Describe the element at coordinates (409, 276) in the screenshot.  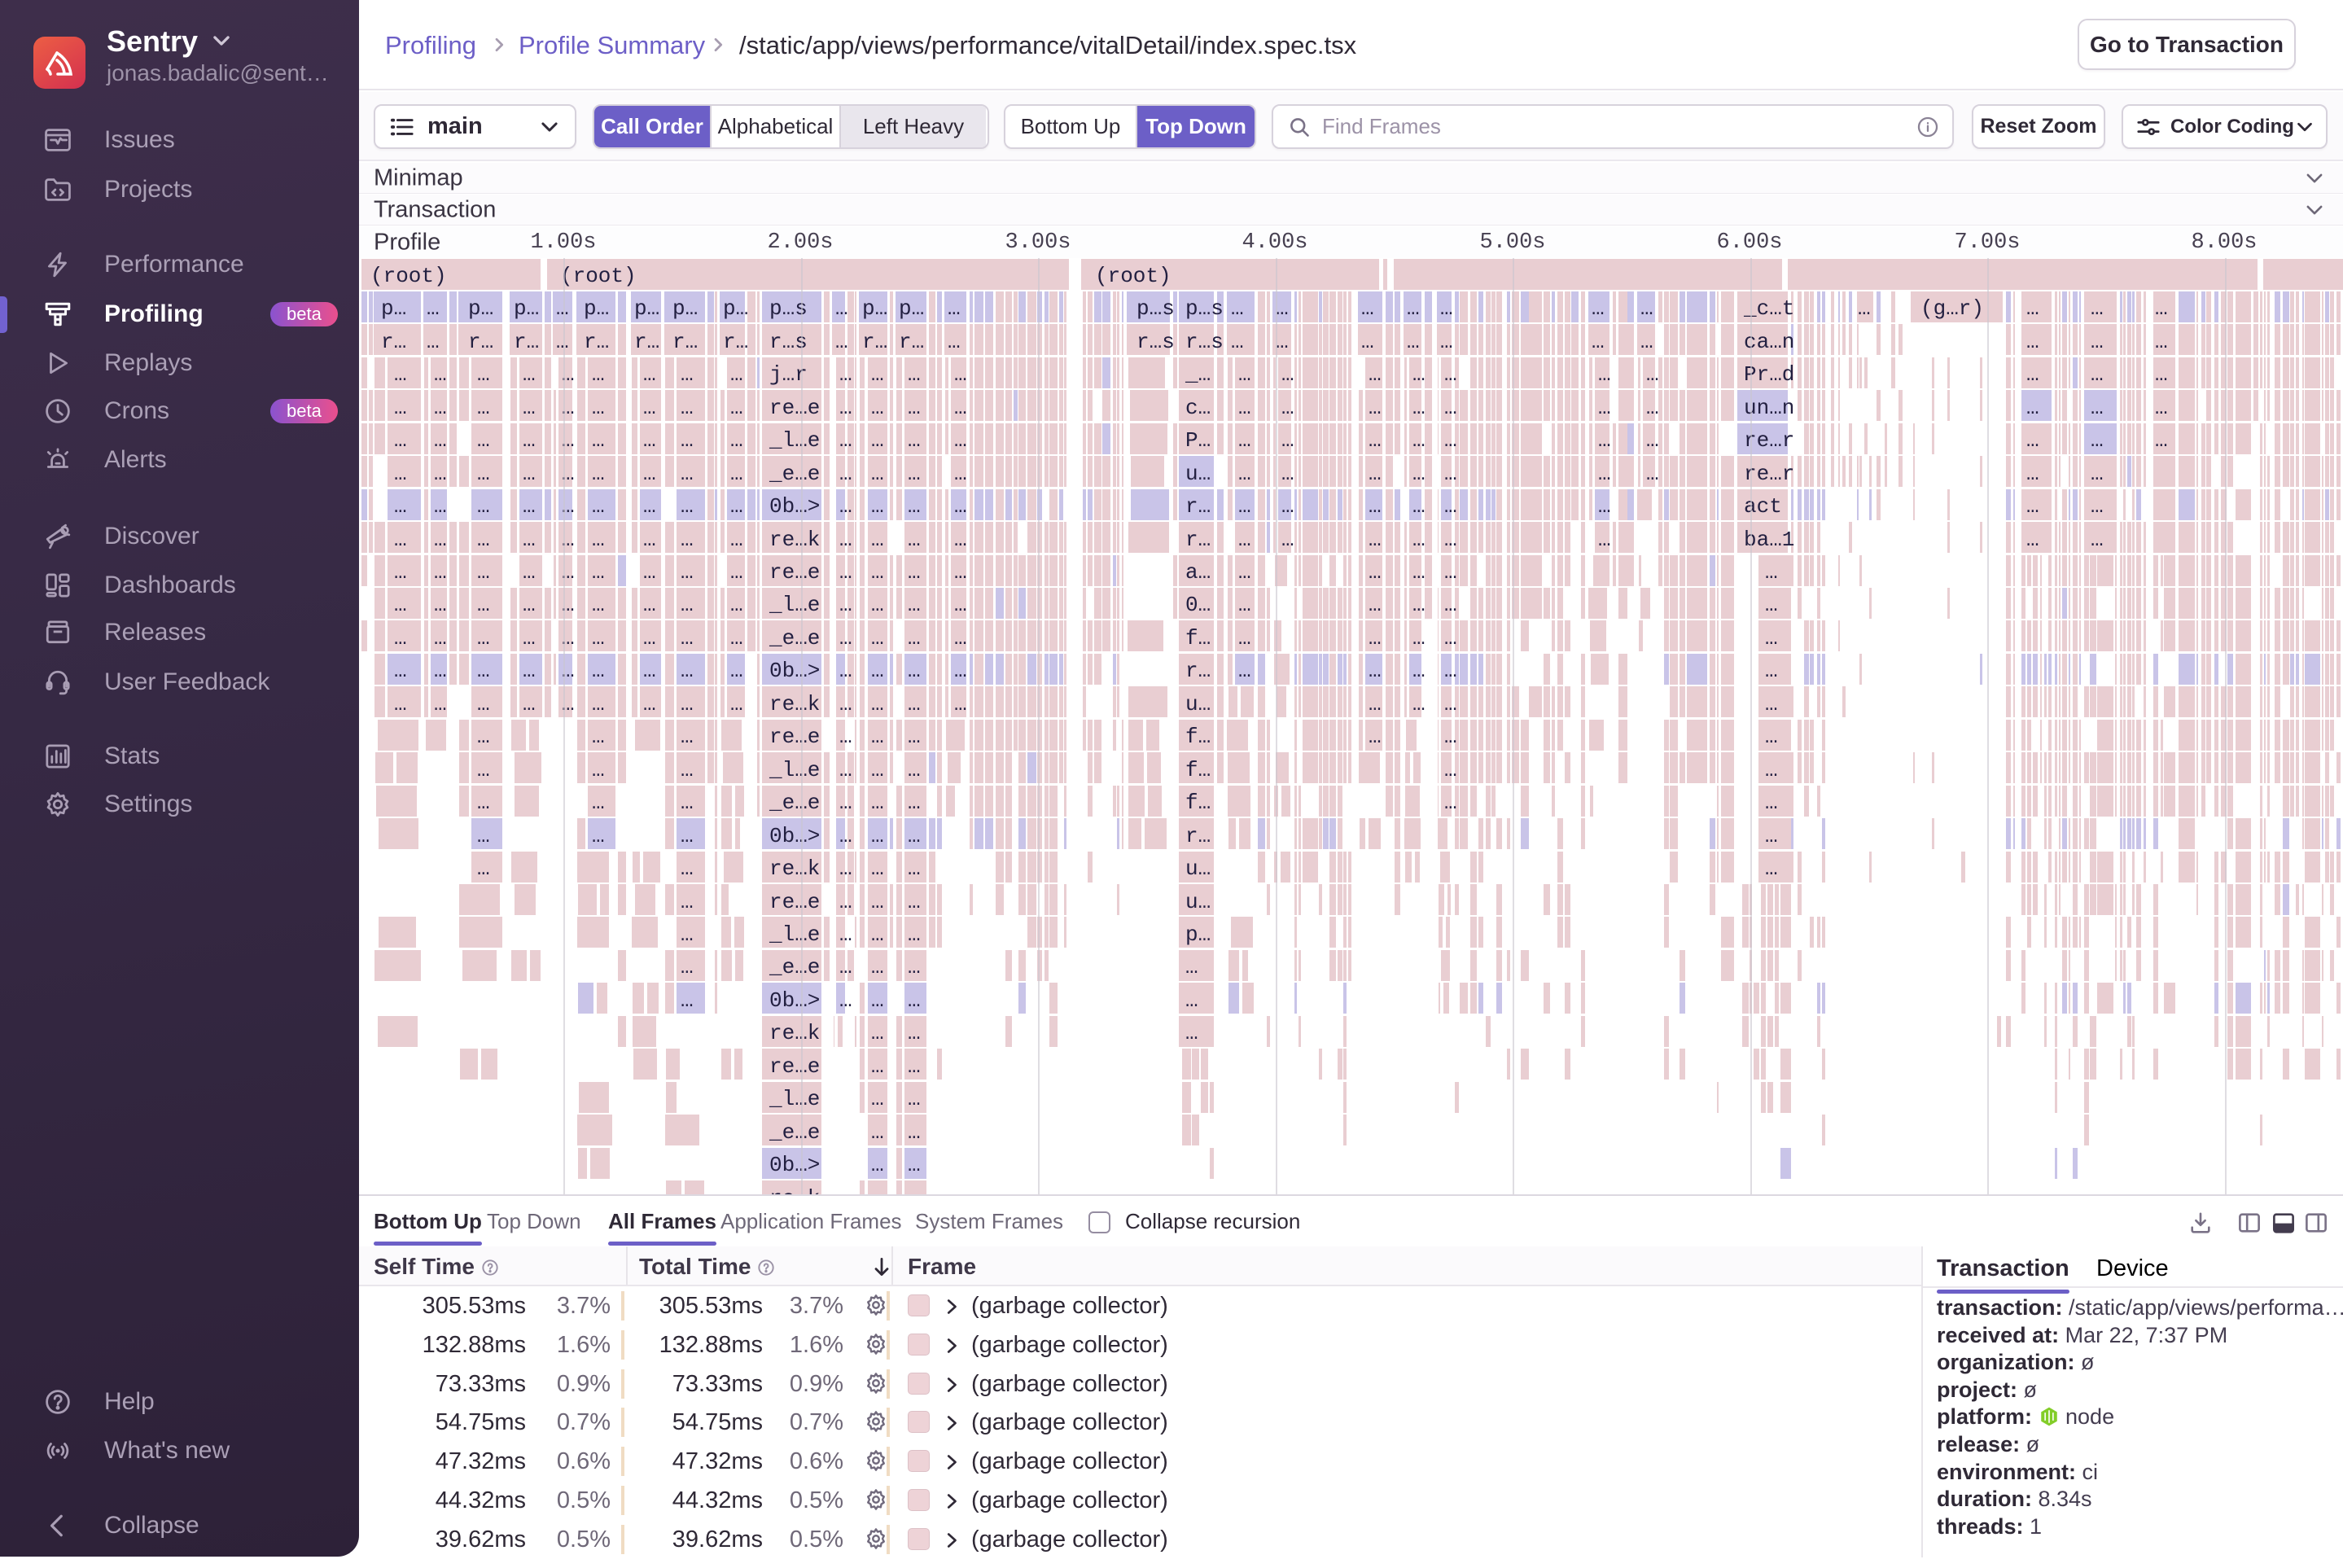
I see `svg-text: (root)` at that location.